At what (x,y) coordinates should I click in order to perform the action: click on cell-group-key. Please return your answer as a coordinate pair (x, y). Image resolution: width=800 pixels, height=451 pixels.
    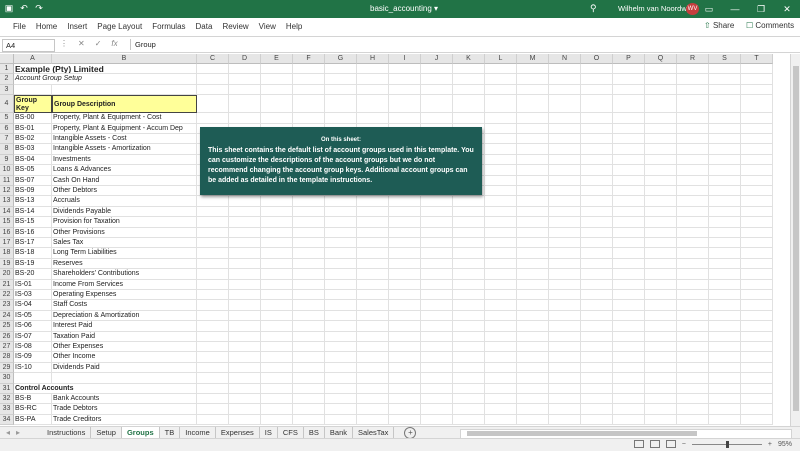
    Looking at the image, I should click on (33, 378).